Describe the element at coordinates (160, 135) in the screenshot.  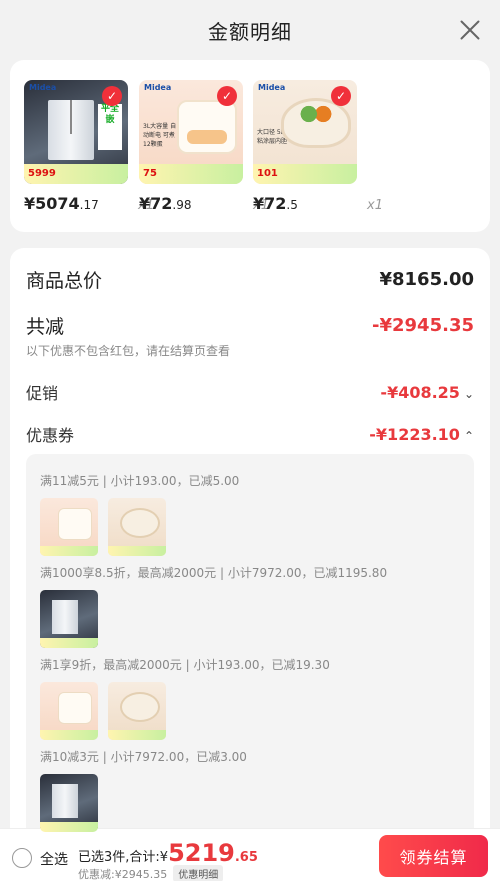
I see `feature-tags: 3L大容量 自动断电 可煮12颗蛋` at that location.